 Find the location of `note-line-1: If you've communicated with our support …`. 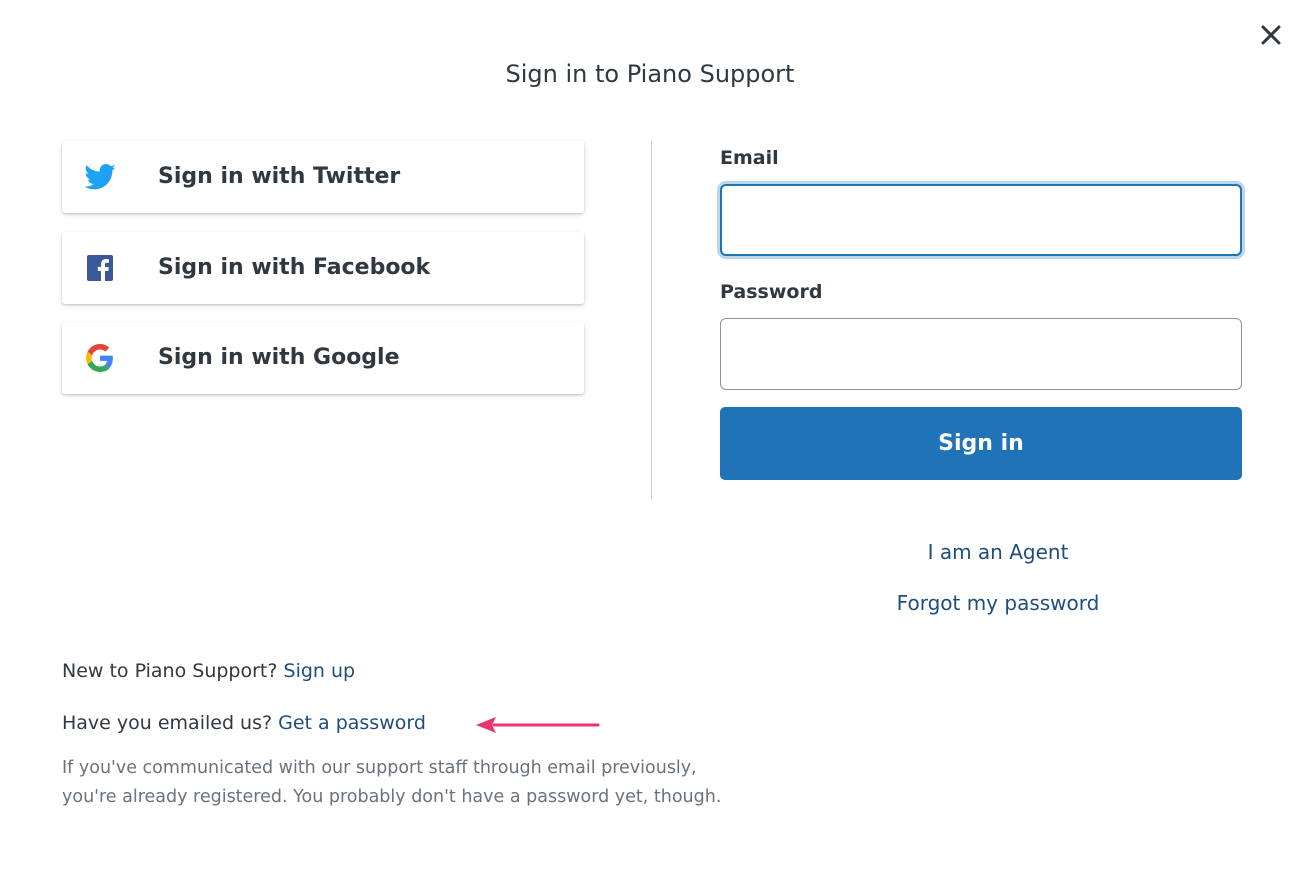

note-line-1: If you've communicated with our support … is located at coordinates (379, 768).